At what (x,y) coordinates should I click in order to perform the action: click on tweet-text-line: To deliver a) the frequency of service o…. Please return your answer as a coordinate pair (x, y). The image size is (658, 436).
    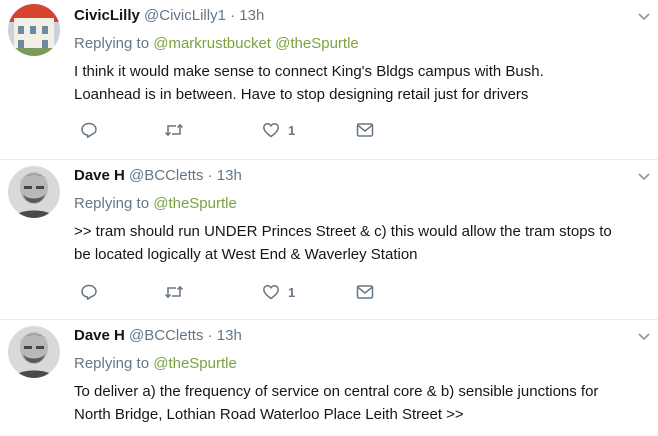
    Looking at the image, I should click on (336, 391).